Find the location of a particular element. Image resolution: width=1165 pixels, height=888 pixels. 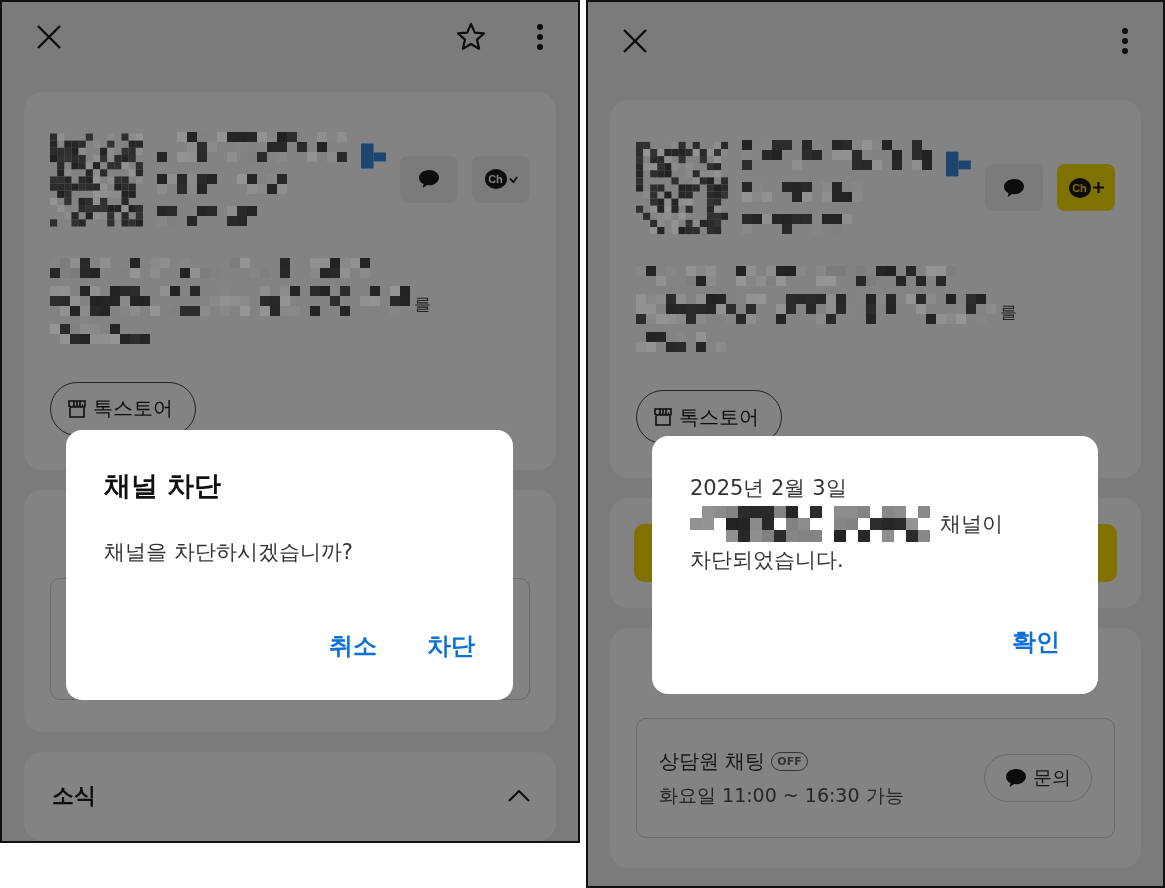

dialog-button: 확인 is located at coordinates (1036, 642).